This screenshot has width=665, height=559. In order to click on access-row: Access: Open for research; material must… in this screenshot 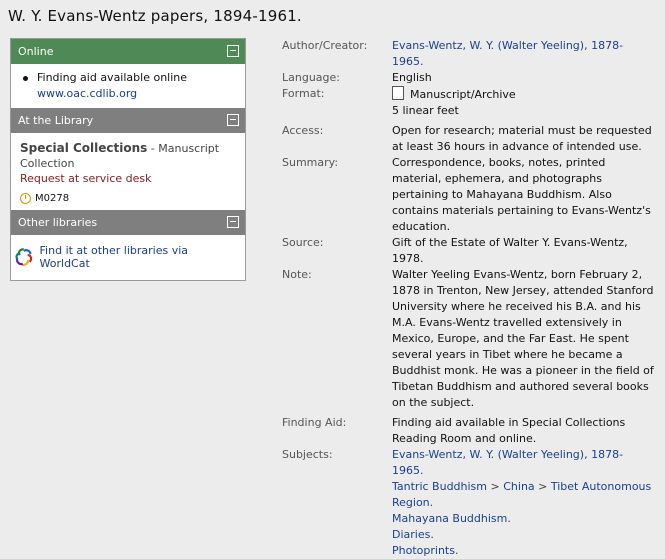, I will do `click(468, 139)`.